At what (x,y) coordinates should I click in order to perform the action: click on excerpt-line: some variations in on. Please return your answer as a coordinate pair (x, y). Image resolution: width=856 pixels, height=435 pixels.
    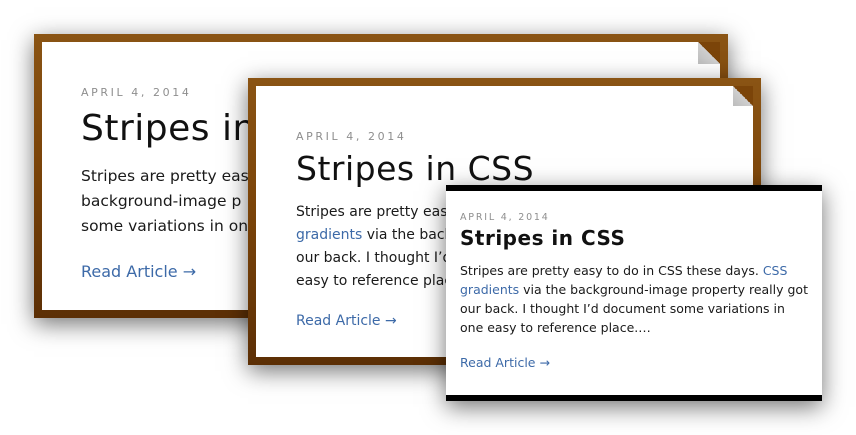
    Looking at the image, I should click on (165, 226).